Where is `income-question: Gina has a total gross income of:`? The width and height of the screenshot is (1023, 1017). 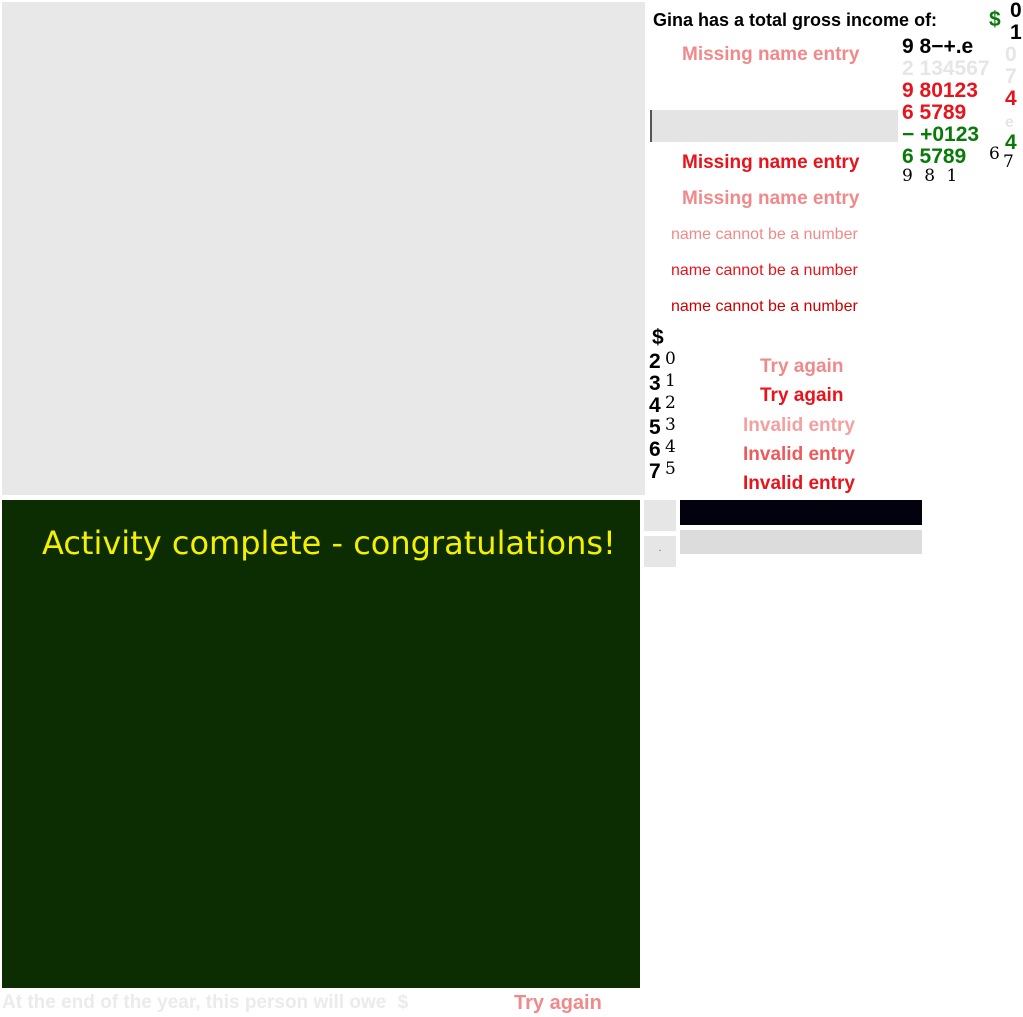 income-question: Gina has a total gross income of: is located at coordinates (795, 20).